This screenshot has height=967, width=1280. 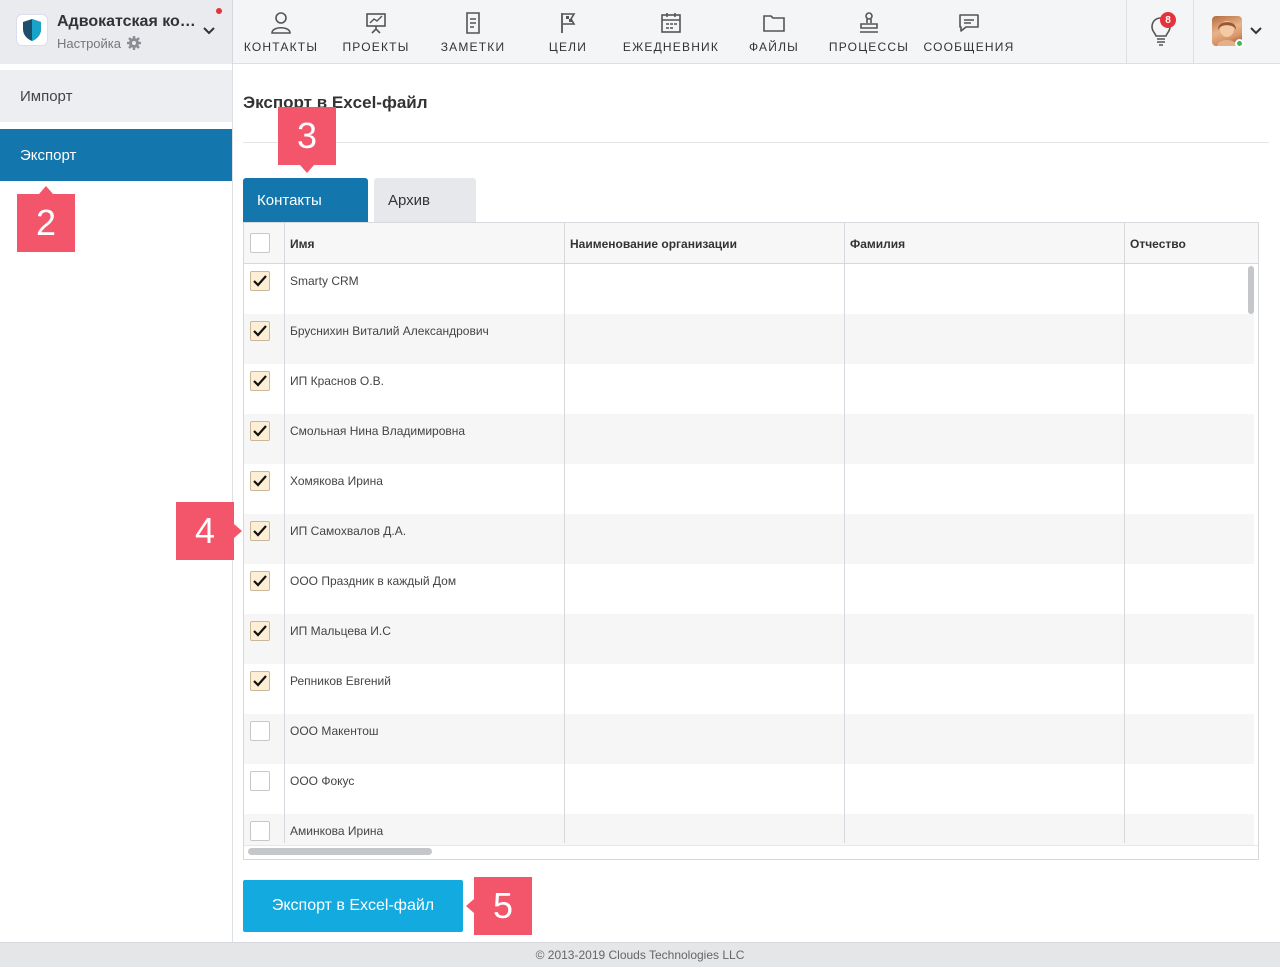 I want to click on step-marker: 5, so click(x=499, y=906).